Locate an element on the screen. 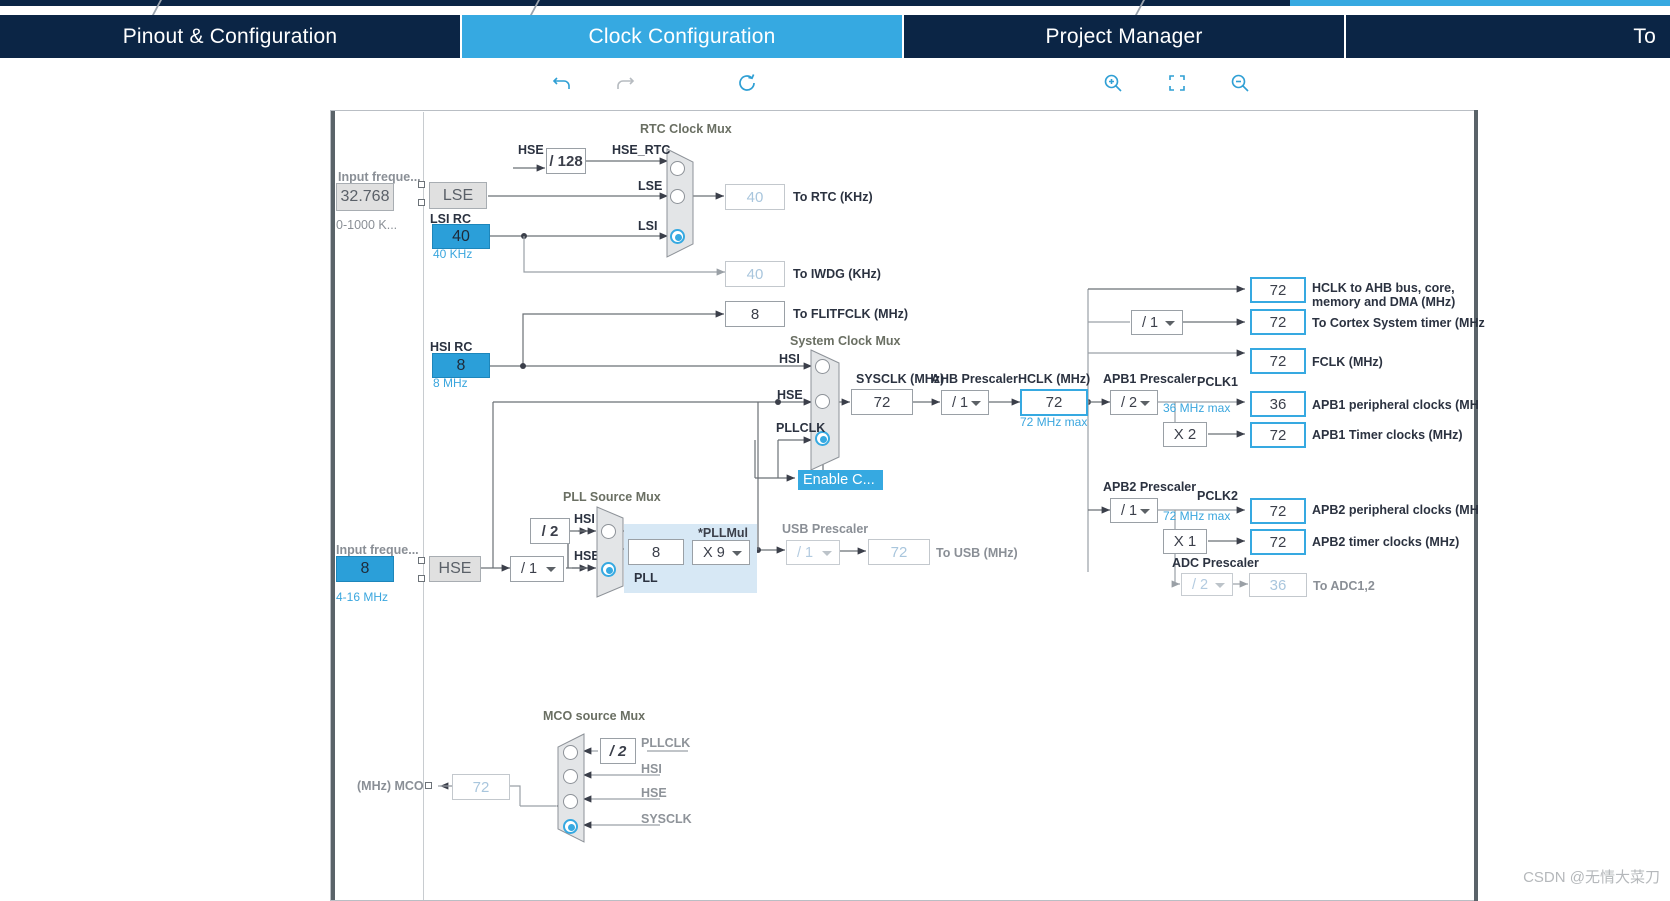 This screenshot has height=901, width=1670. mco-mux-input-sysclk is located at coordinates (570, 826).